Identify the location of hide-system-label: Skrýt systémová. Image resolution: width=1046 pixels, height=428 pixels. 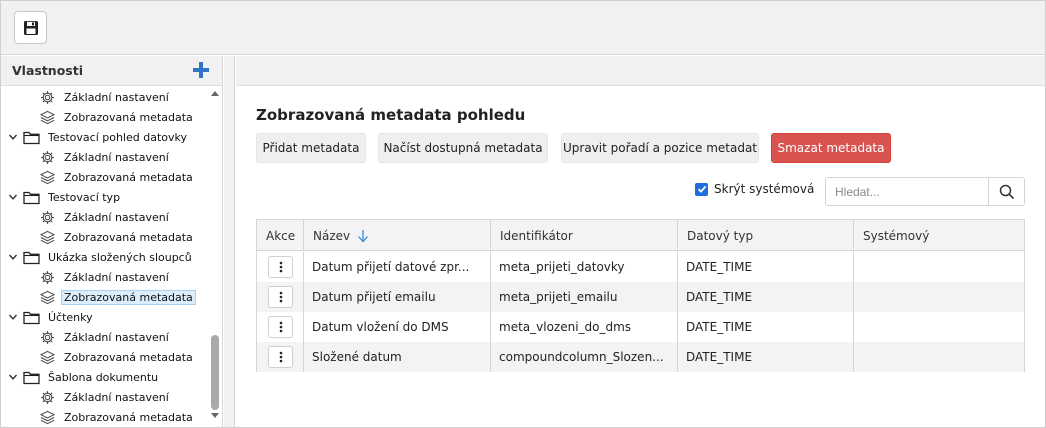
(764, 189).